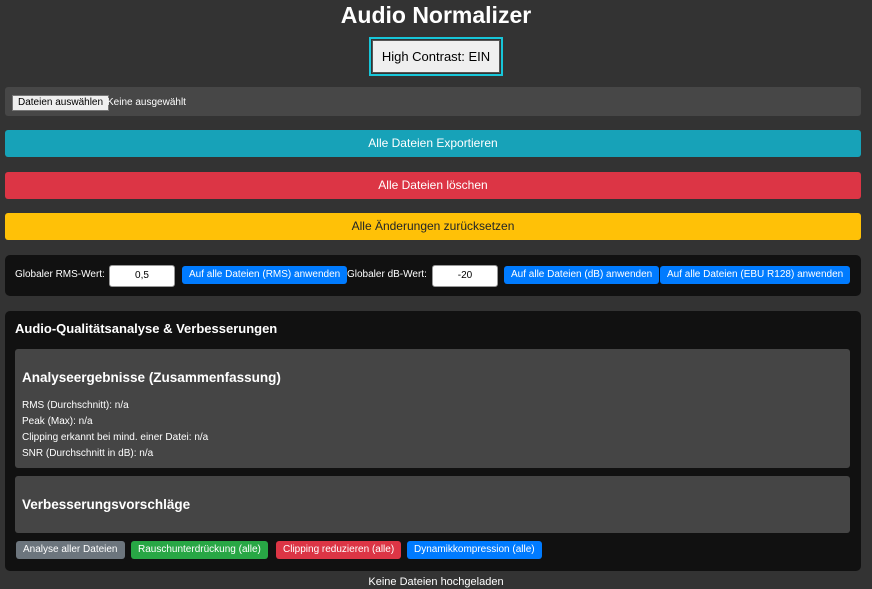 The image size is (872, 589). Describe the element at coordinates (582, 275) in the screenshot. I see `apply-db-button: Auf alle Dateien (dB) anwenden` at that location.